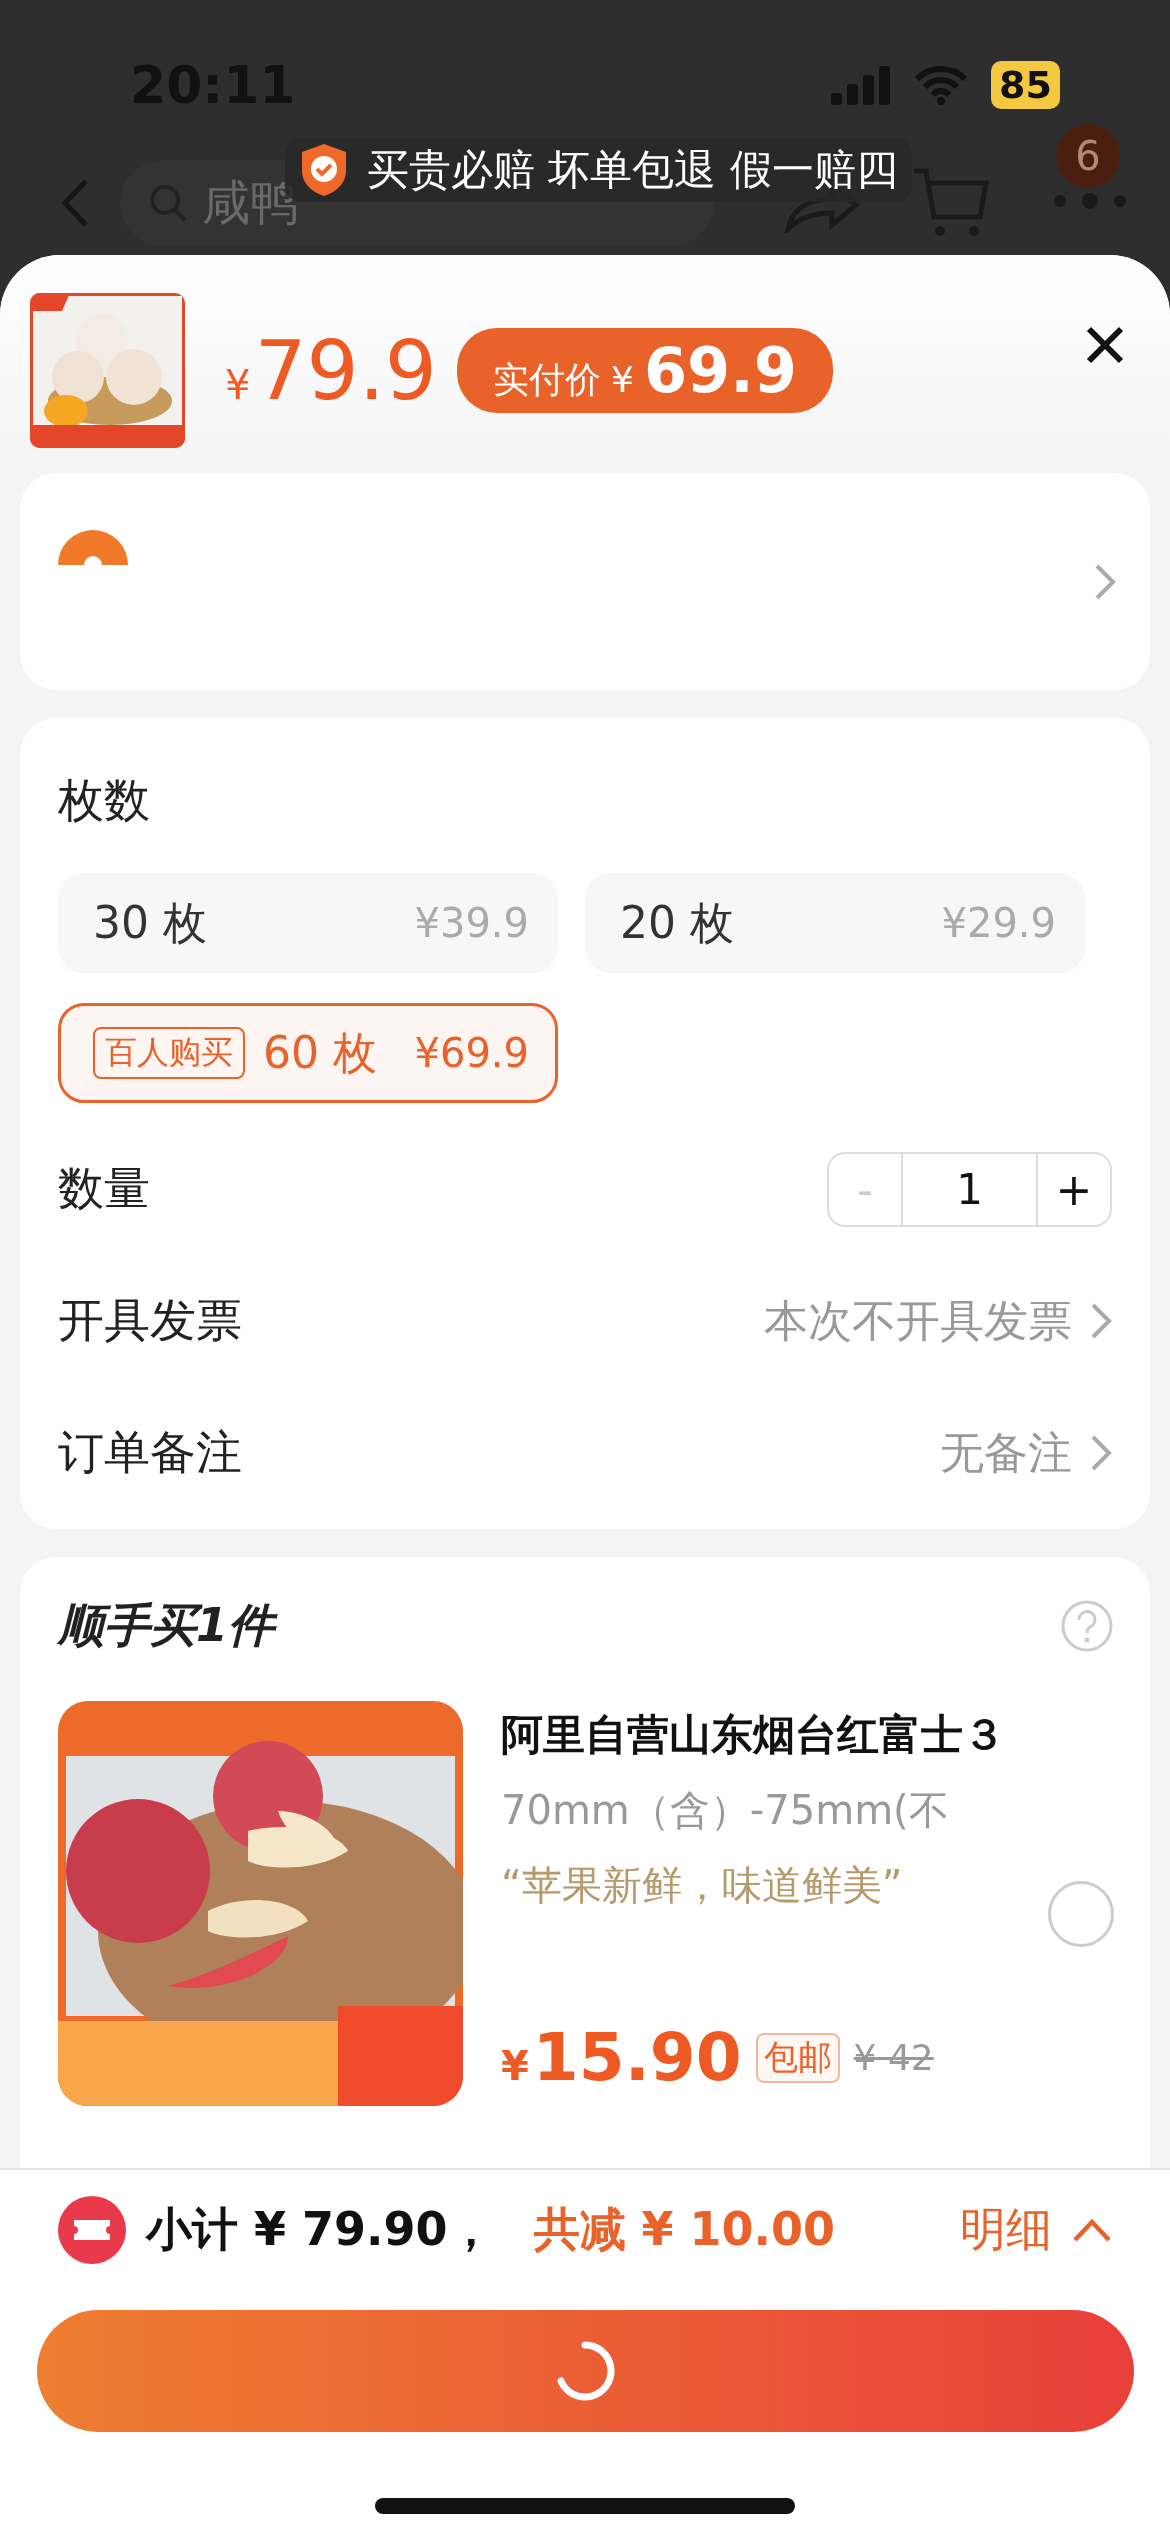 The image size is (1170, 2532). I want to click on product-name: 阿里自营山东烟台红富士３, so click(753, 1735).